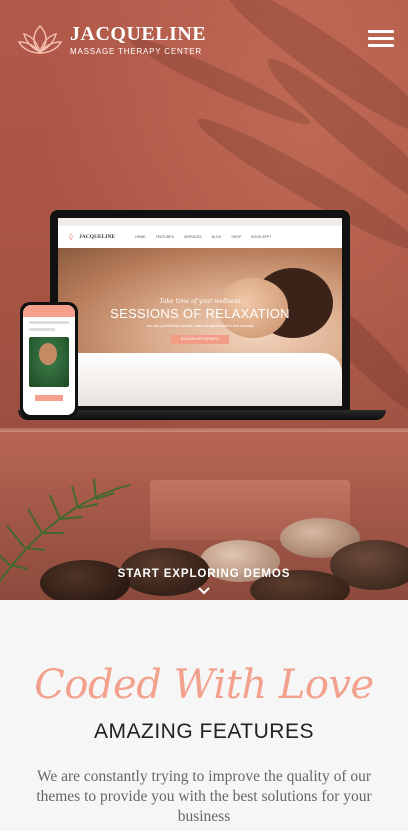  Describe the element at coordinates (140, 237) in the screenshot. I see `screen-menu-item: HOME` at that location.